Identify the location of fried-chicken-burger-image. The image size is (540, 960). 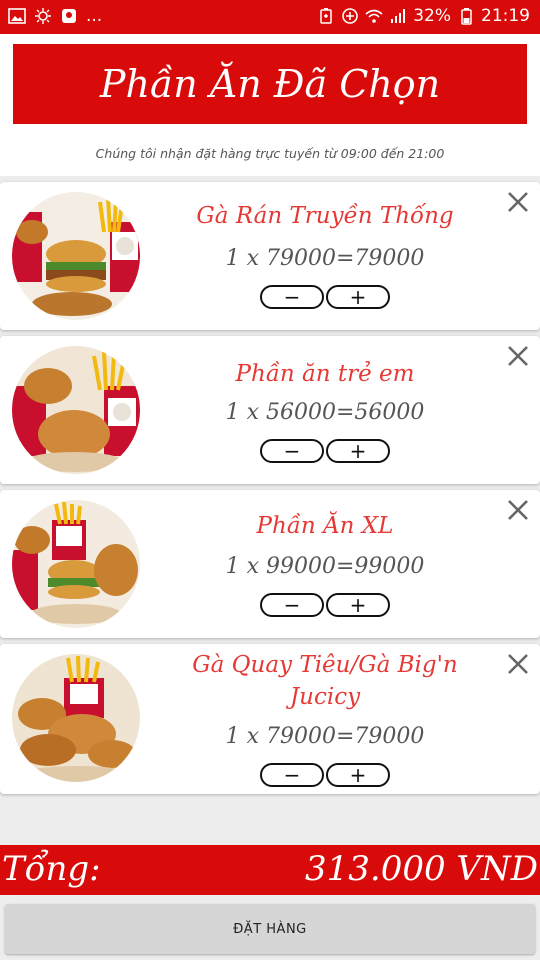
(76, 256).